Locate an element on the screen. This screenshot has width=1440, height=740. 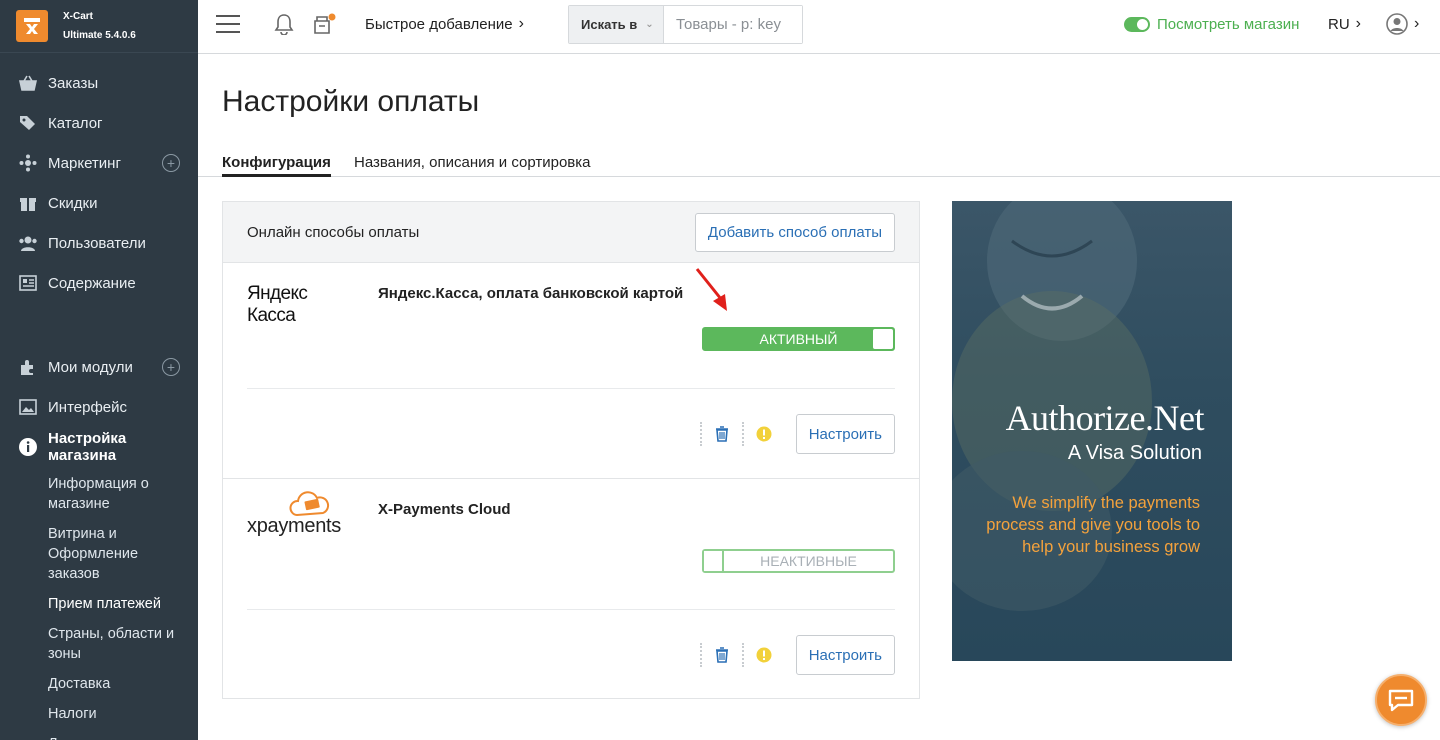
sidebar-item-label: Маркетинг is located at coordinates (84, 163).